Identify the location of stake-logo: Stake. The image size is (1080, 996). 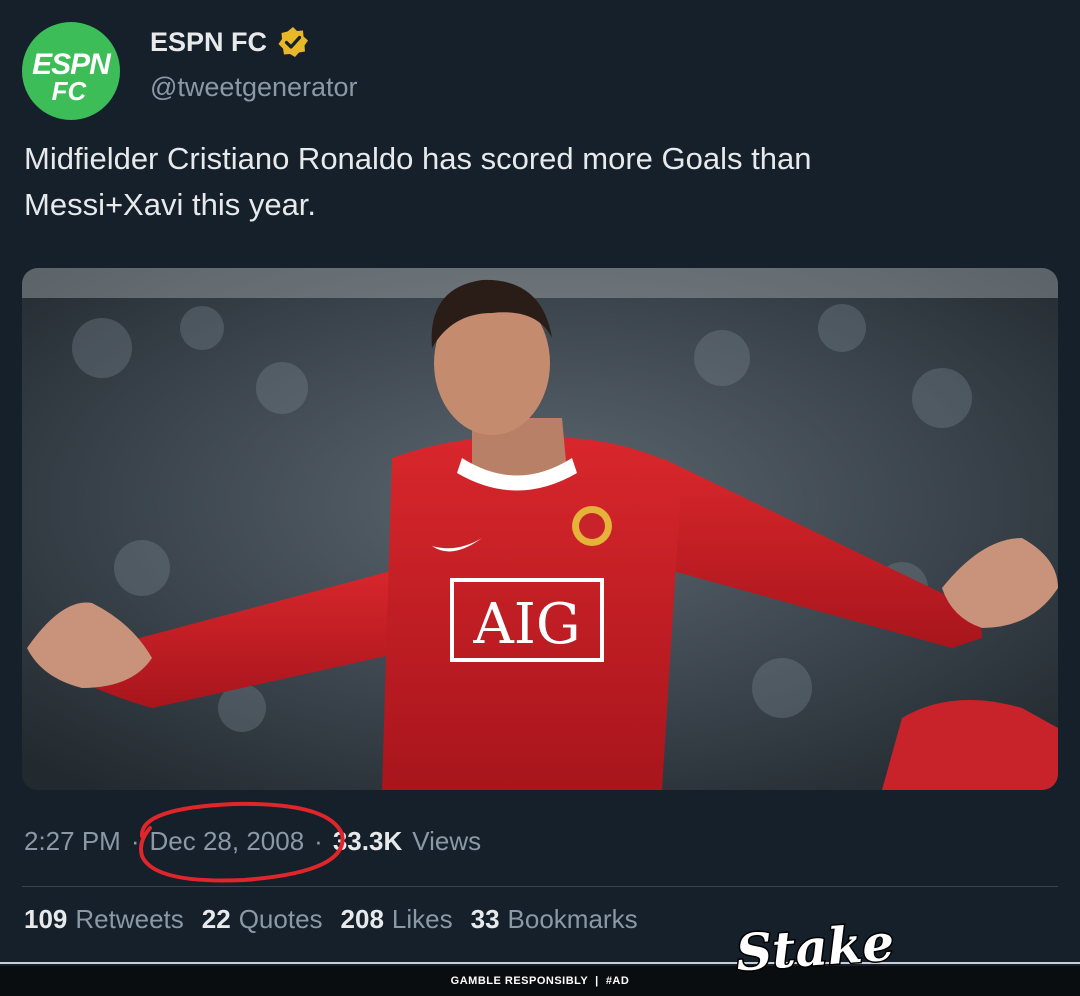
(815, 947).